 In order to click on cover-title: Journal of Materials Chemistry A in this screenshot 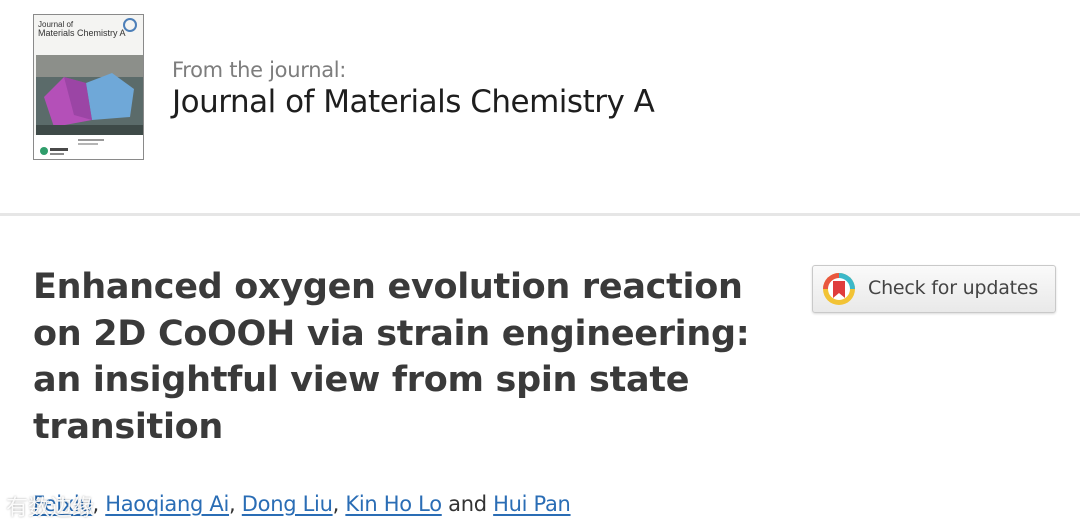, I will do `click(82, 29)`.